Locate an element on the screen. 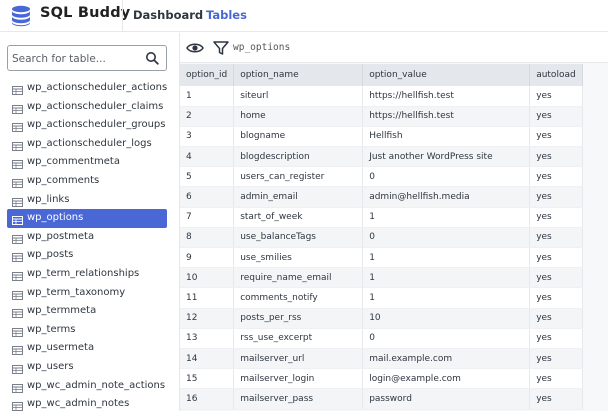  table-row: 9 use_smilies 1 yes is located at coordinates (381, 258).